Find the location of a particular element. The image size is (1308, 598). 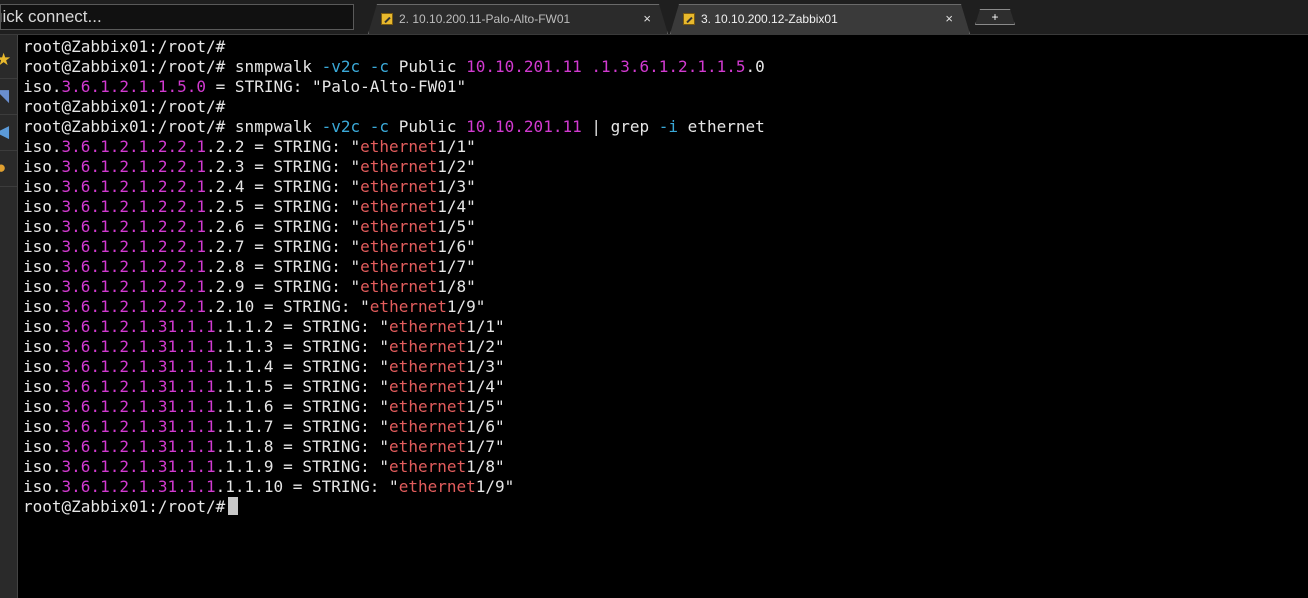

terminal-text: .1.1.8 = STRING: " is located at coordinates (302, 446).